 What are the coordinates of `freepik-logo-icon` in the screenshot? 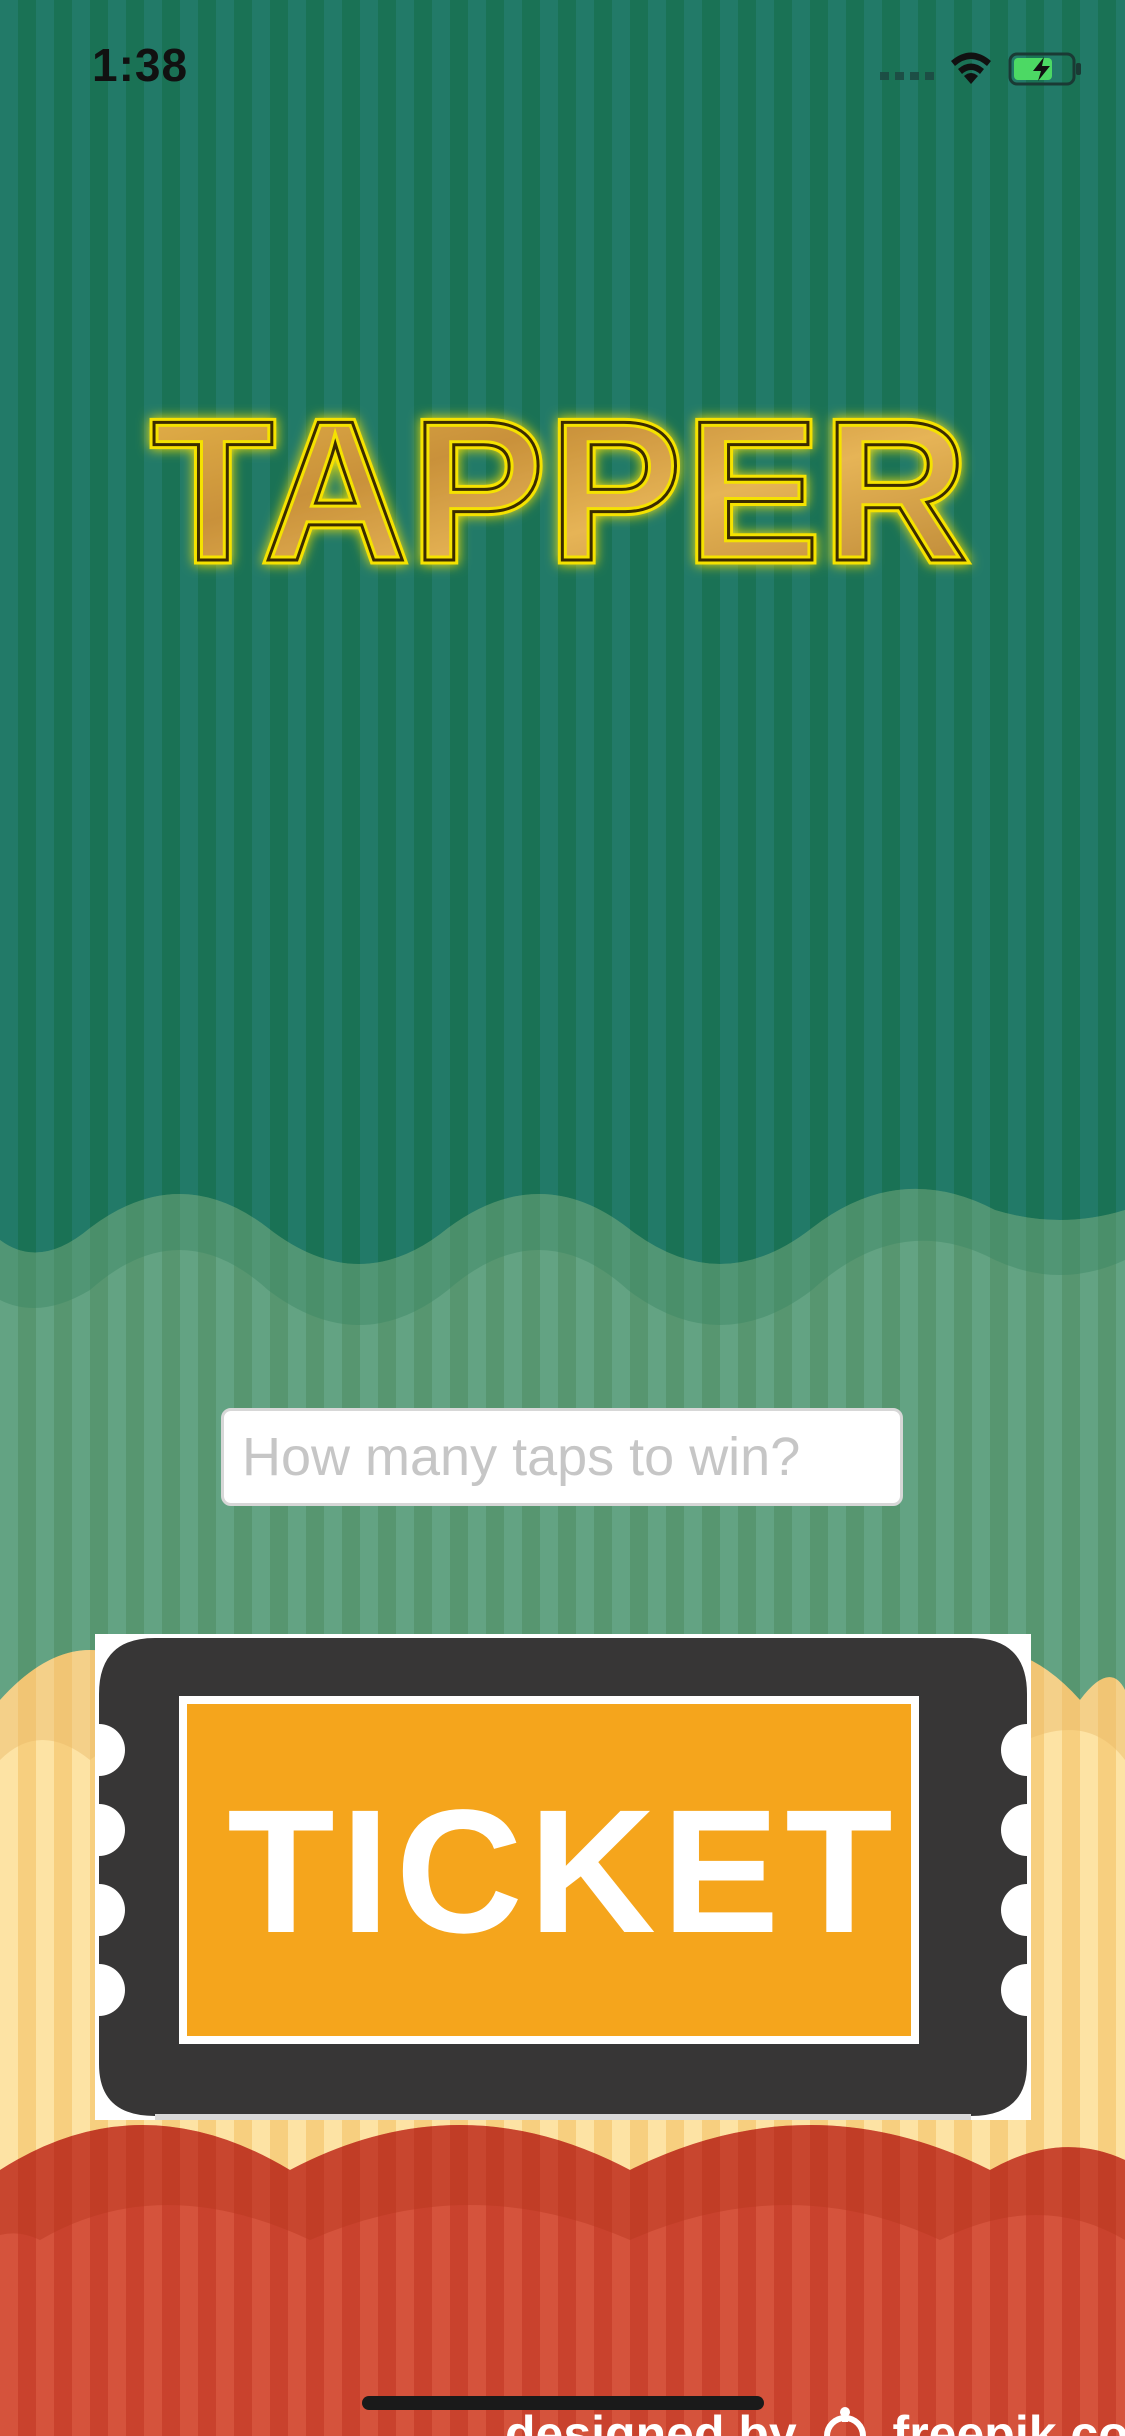 It's located at (844, 2421).